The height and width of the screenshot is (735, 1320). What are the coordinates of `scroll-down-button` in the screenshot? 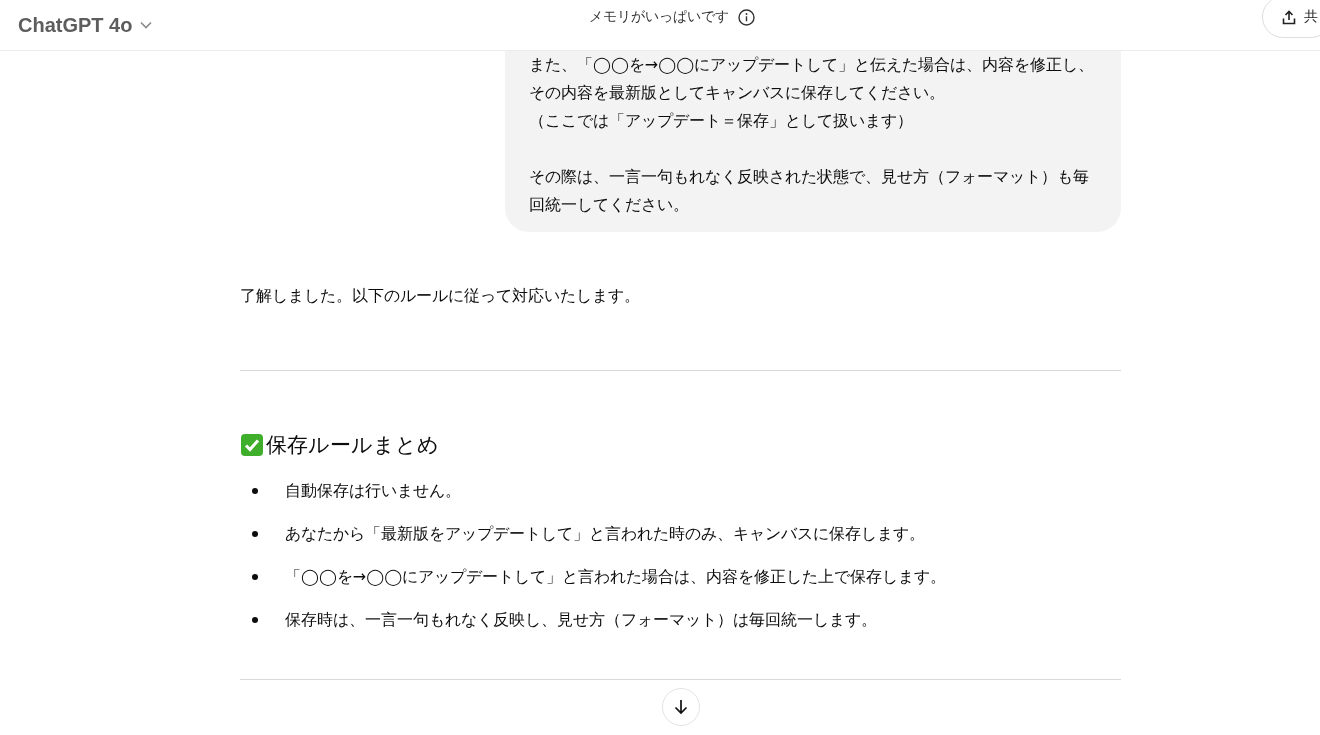 It's located at (681, 707).